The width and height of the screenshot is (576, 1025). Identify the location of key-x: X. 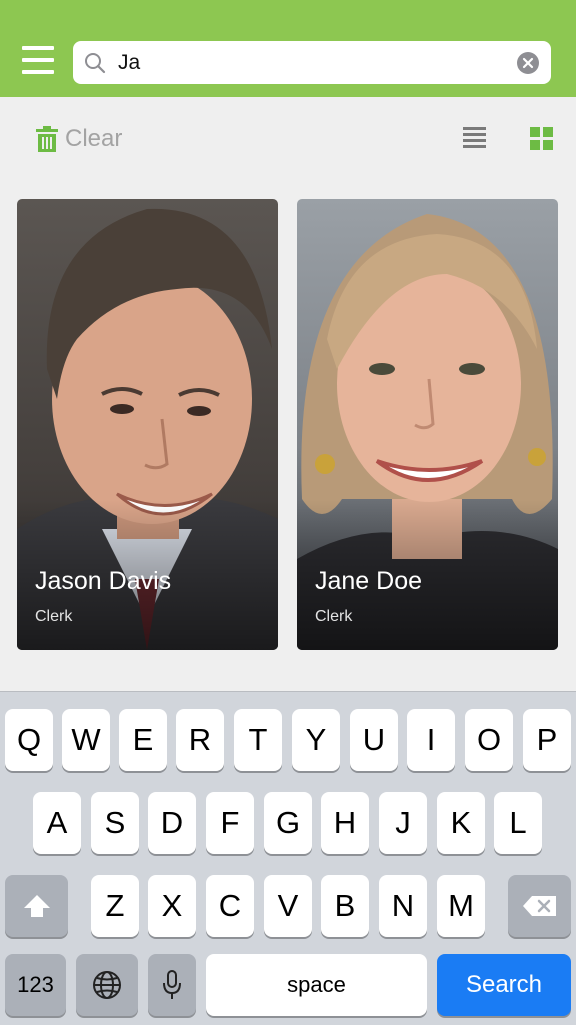
(172, 906).